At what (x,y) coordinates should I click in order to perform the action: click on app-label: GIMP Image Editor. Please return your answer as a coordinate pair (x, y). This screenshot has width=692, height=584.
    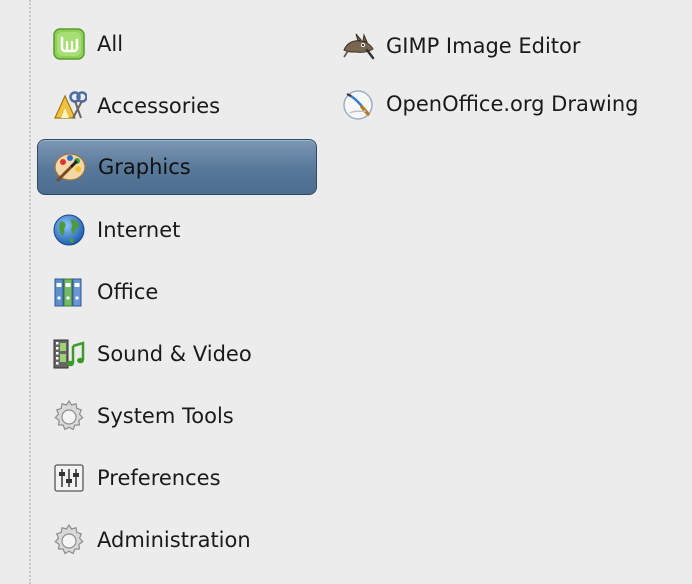
    Looking at the image, I should click on (483, 46).